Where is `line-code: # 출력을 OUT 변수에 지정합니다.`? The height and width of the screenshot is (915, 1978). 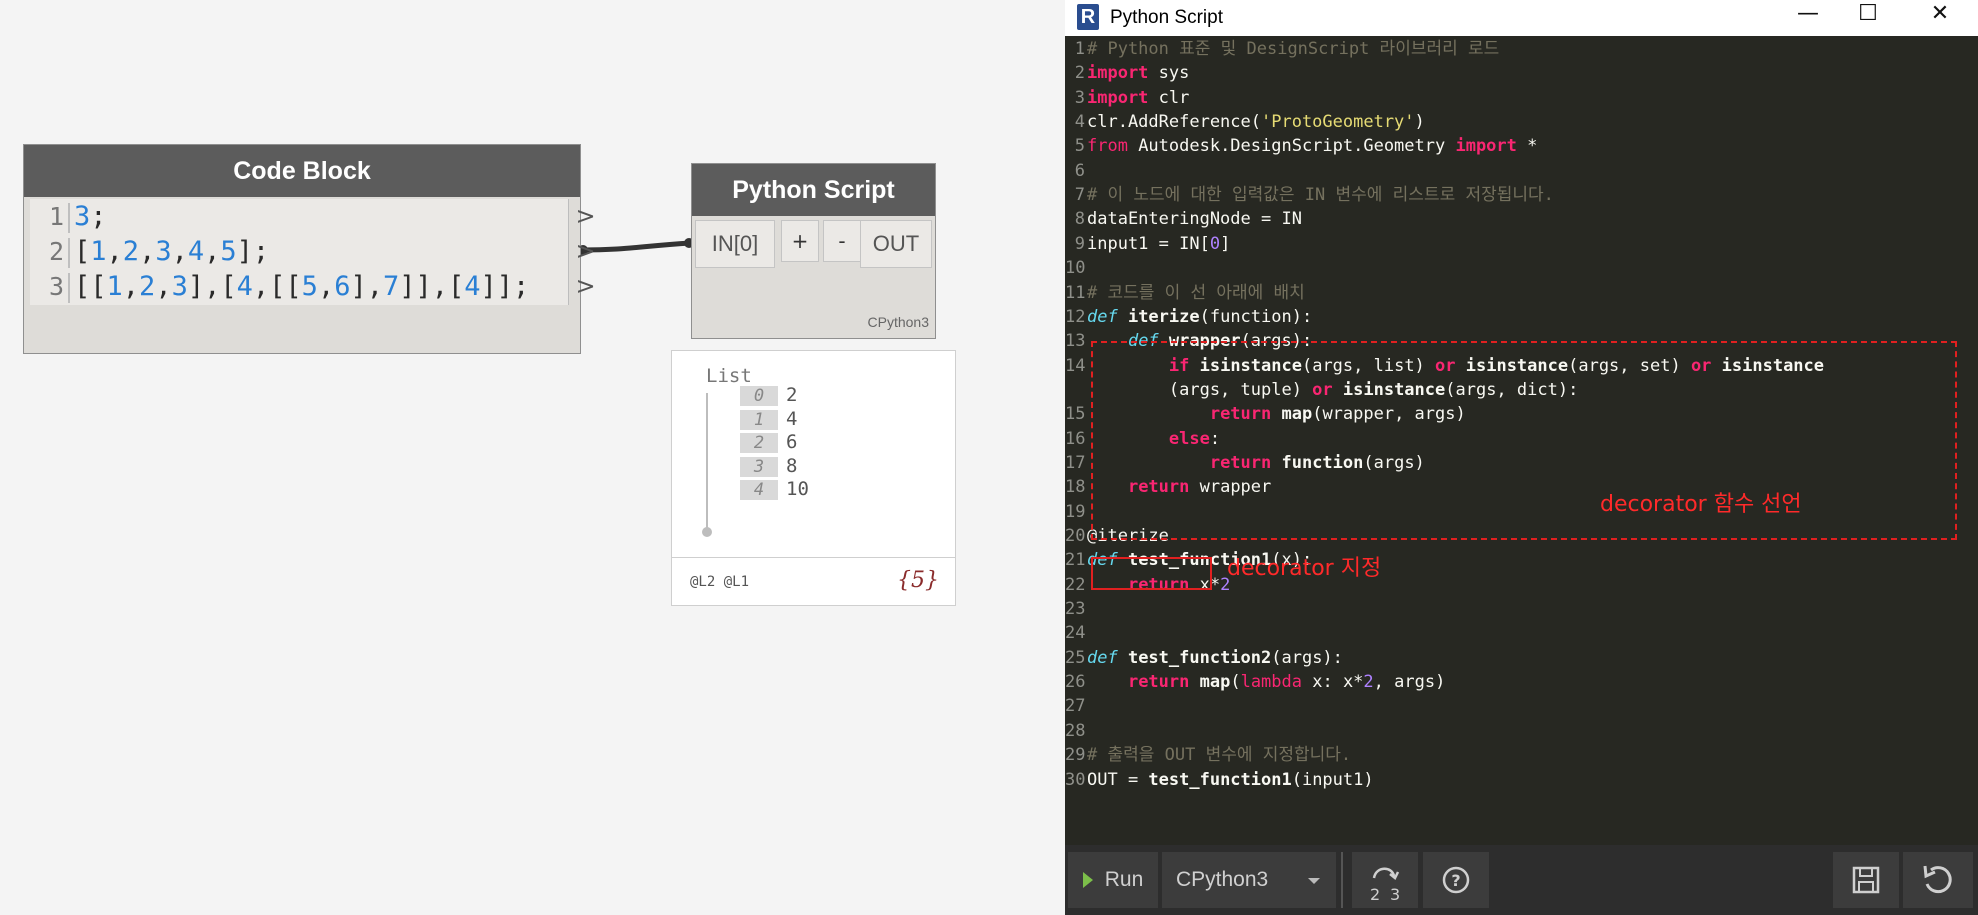
line-code: # 출력을 OUT 변수에 지정합니다. is located at coordinates (1219, 755).